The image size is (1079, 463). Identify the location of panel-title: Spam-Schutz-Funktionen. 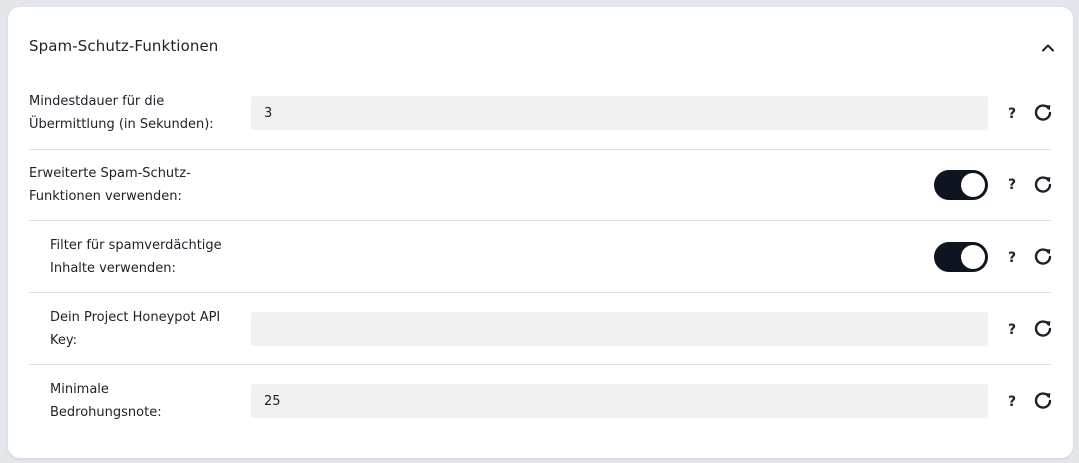
(124, 46).